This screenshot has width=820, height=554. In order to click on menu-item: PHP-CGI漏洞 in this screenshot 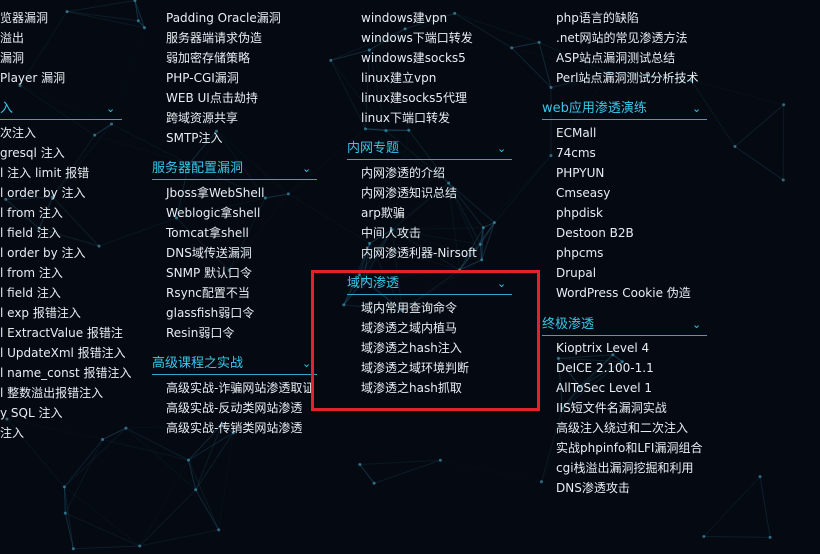, I will do `click(202, 78)`.